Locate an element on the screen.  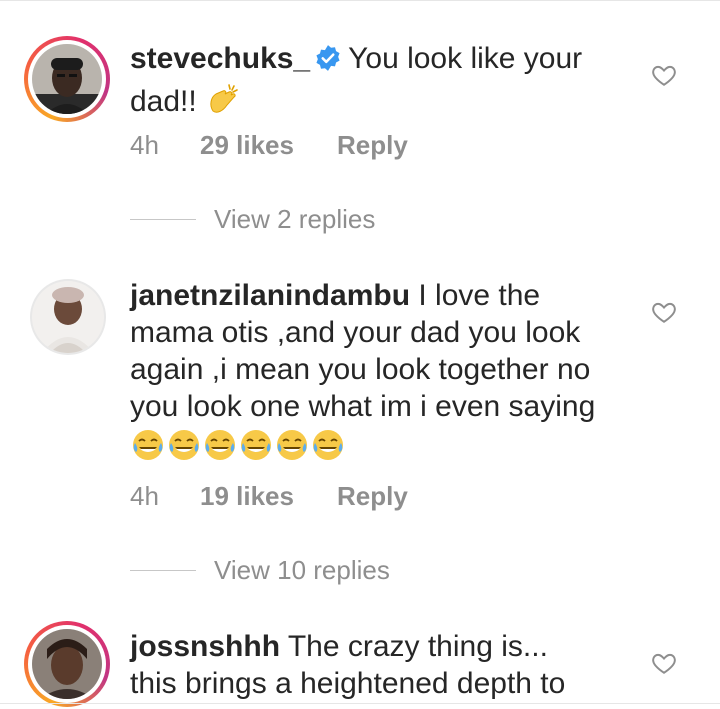
comment-username: jossnshhh is located at coordinates (205, 646).